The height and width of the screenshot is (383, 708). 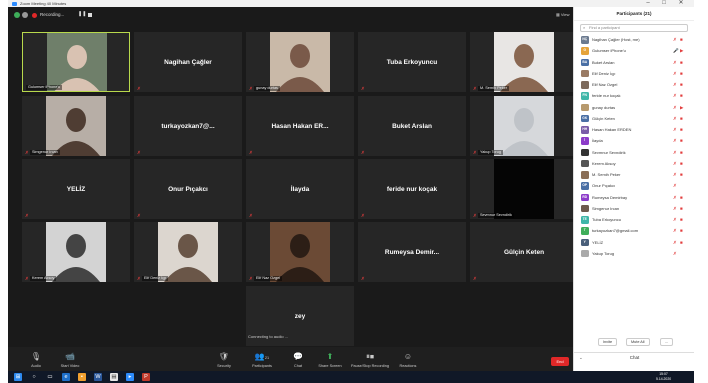 What do you see at coordinates (66, 377) in the screenshot?
I see `edge-icon: e` at bounding box center [66, 377].